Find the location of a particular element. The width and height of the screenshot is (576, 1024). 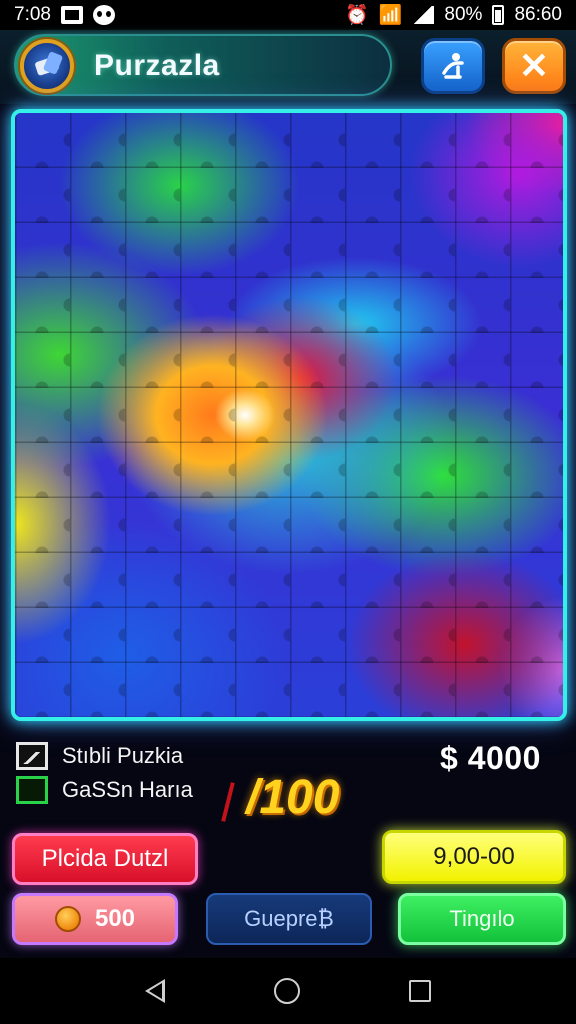

red-action-button: Plcida Dutzl is located at coordinates (105, 859).